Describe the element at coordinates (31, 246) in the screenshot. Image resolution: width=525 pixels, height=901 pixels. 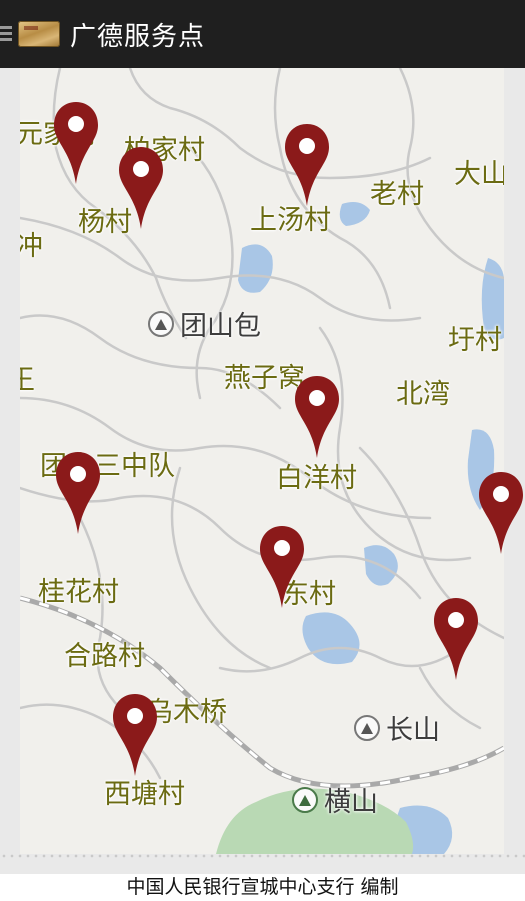
I see `place-label: 冲` at that location.